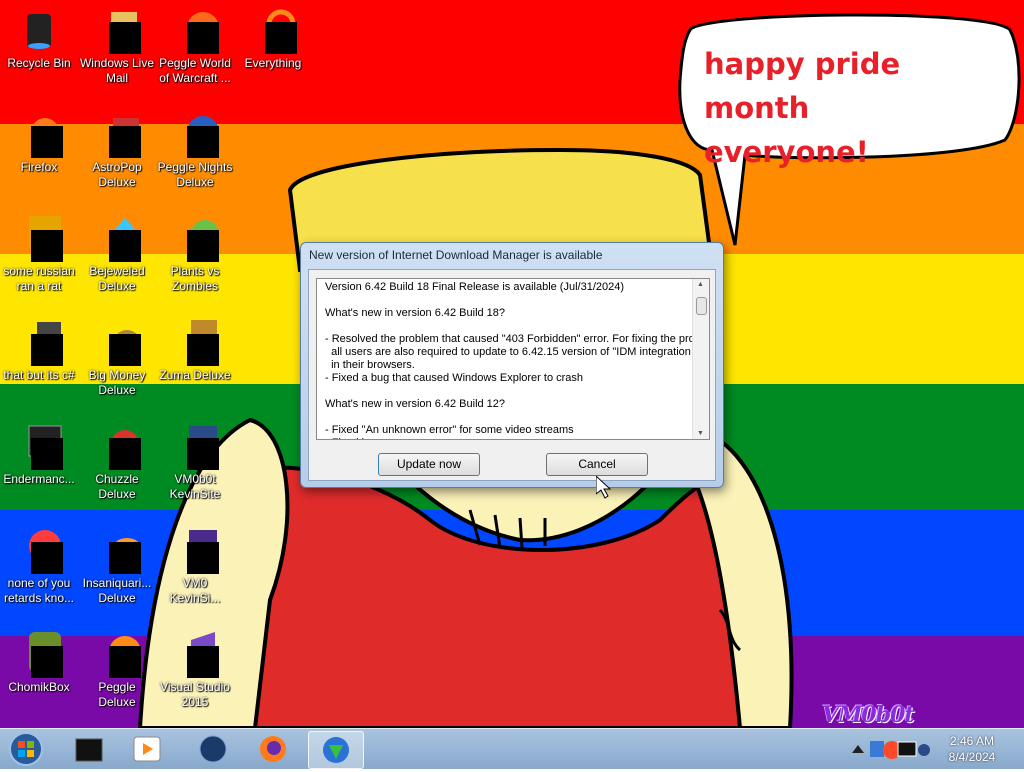 Image resolution: width=1024 pixels, height=772 pixels. Describe the element at coordinates (512, 748) in the screenshot. I see `taskbar: 2:46 AM 8/4/2024` at that location.